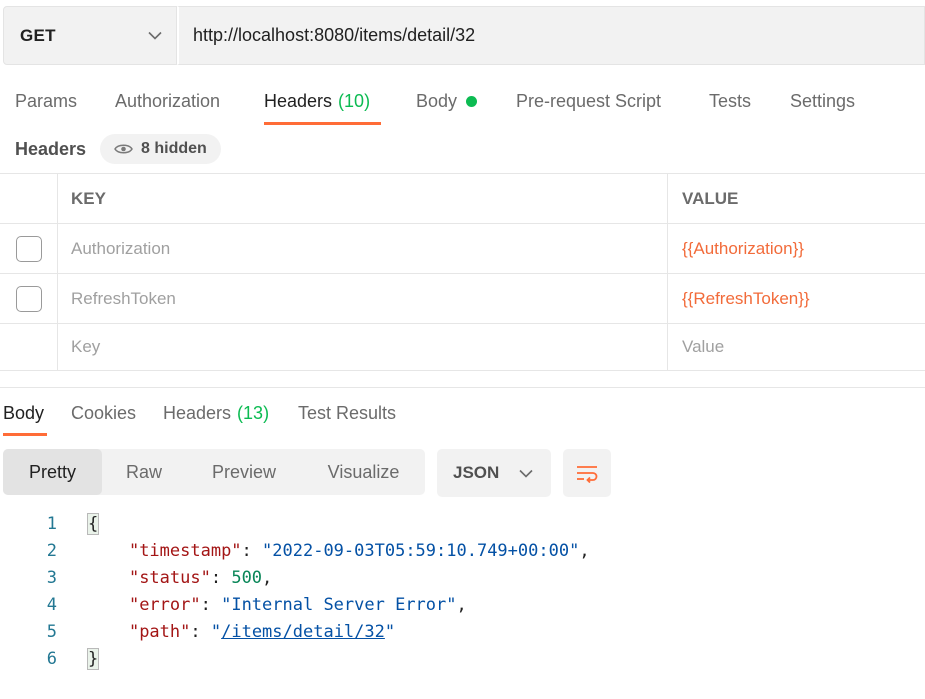  Describe the element at coordinates (462, 387) in the screenshot. I see `response-divider` at that location.